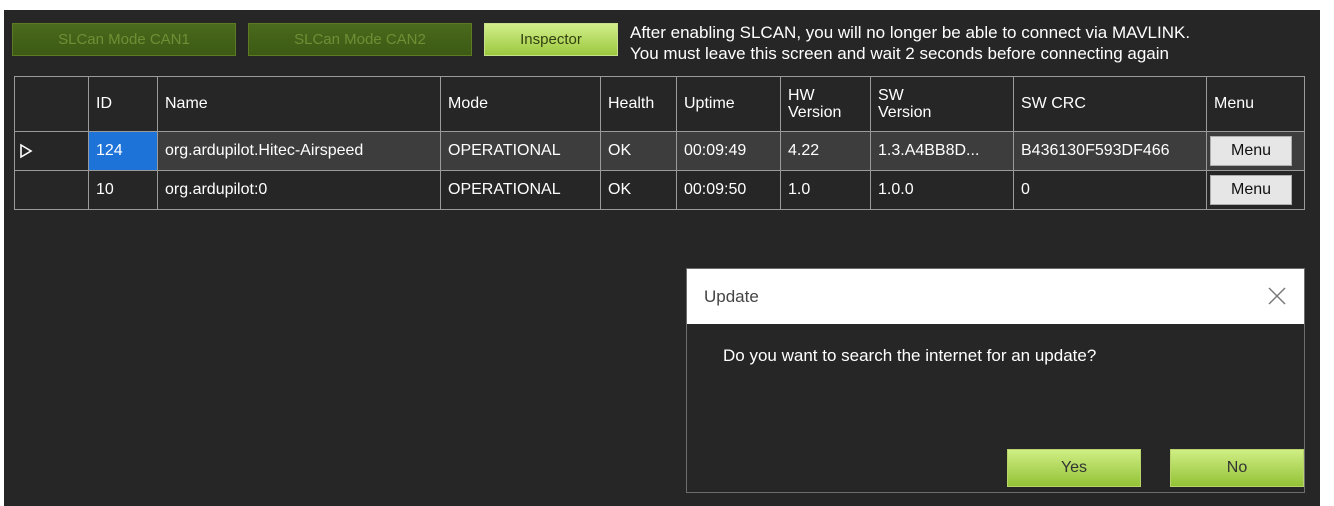 The width and height of the screenshot is (1334, 506). I want to click on col-header-id: ID, so click(123, 104).